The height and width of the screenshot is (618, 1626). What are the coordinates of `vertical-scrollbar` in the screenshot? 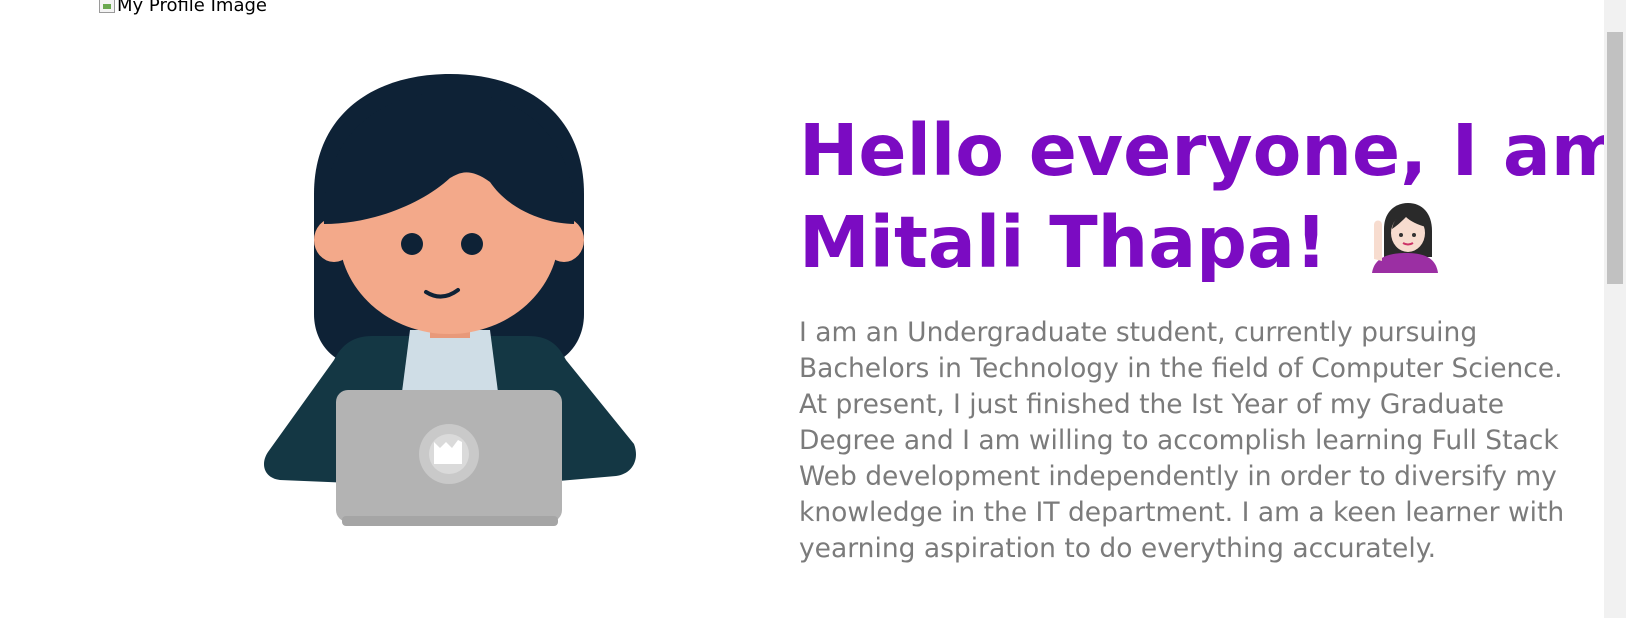 It's located at (1615, 309).